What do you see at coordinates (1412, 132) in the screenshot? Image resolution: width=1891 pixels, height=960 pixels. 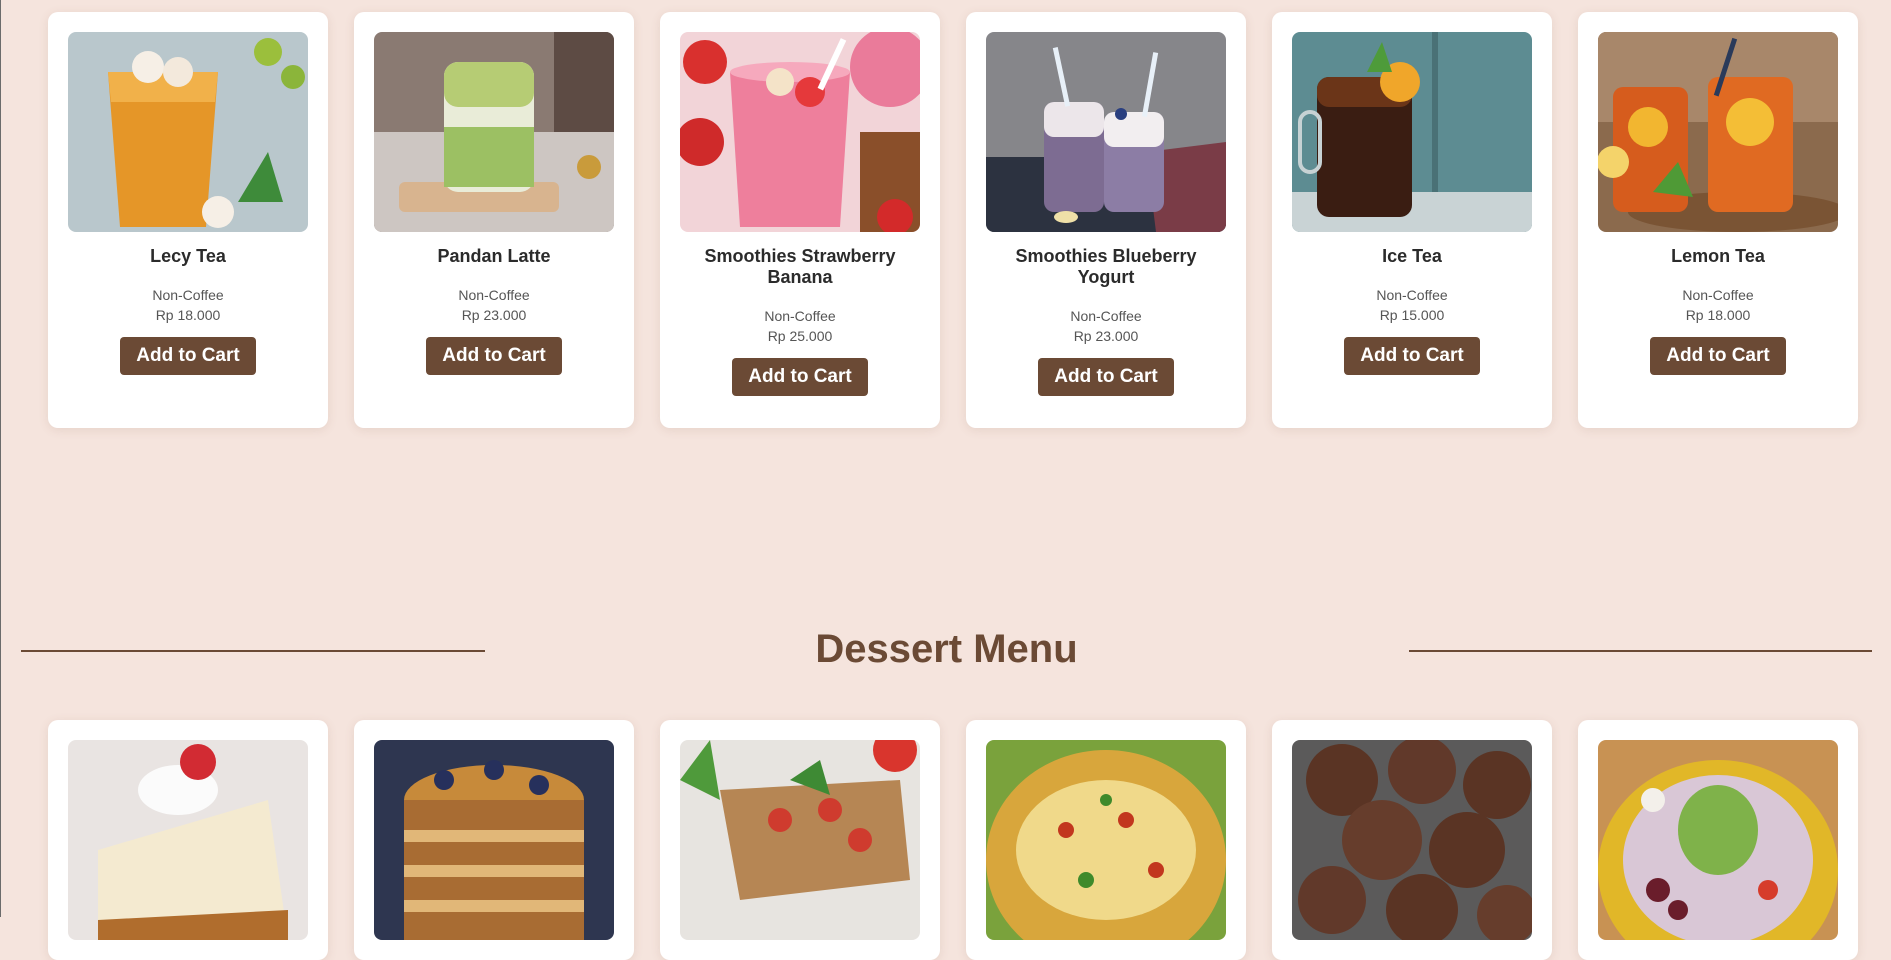 I see `ice-tea-image` at bounding box center [1412, 132].